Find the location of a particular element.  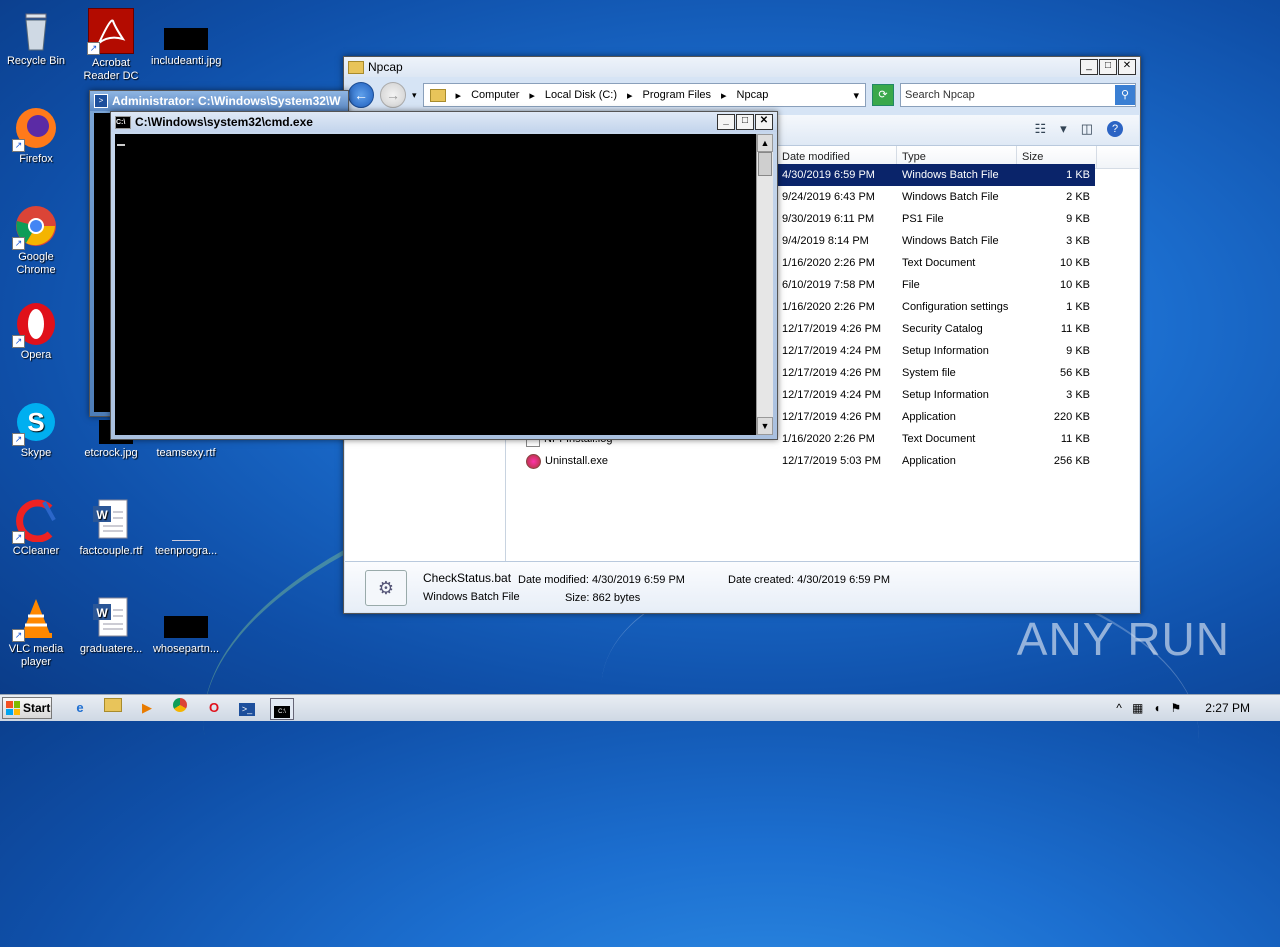

search-input: Search Npcap ⚲ is located at coordinates (1018, 95).